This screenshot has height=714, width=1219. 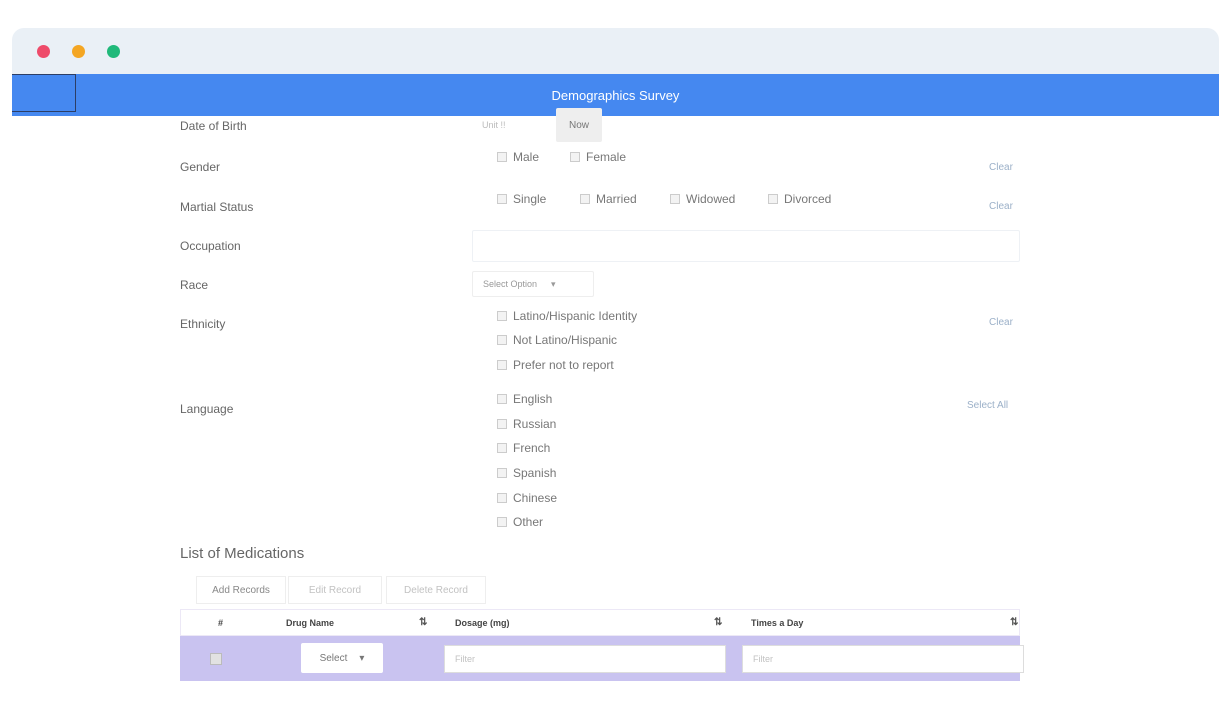 What do you see at coordinates (335, 590) in the screenshot?
I see `edit-record-button: Edit Record` at bounding box center [335, 590].